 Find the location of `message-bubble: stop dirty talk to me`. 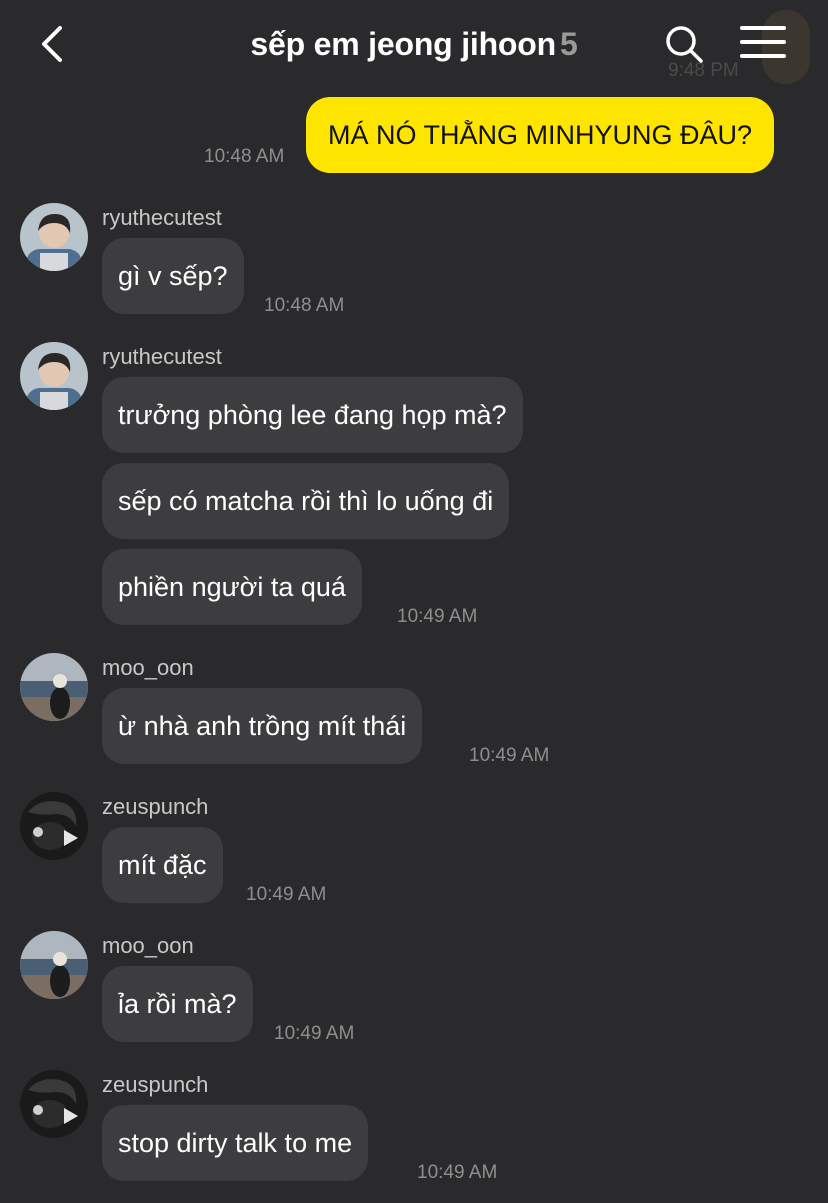

message-bubble: stop dirty talk to me is located at coordinates (235, 1143).